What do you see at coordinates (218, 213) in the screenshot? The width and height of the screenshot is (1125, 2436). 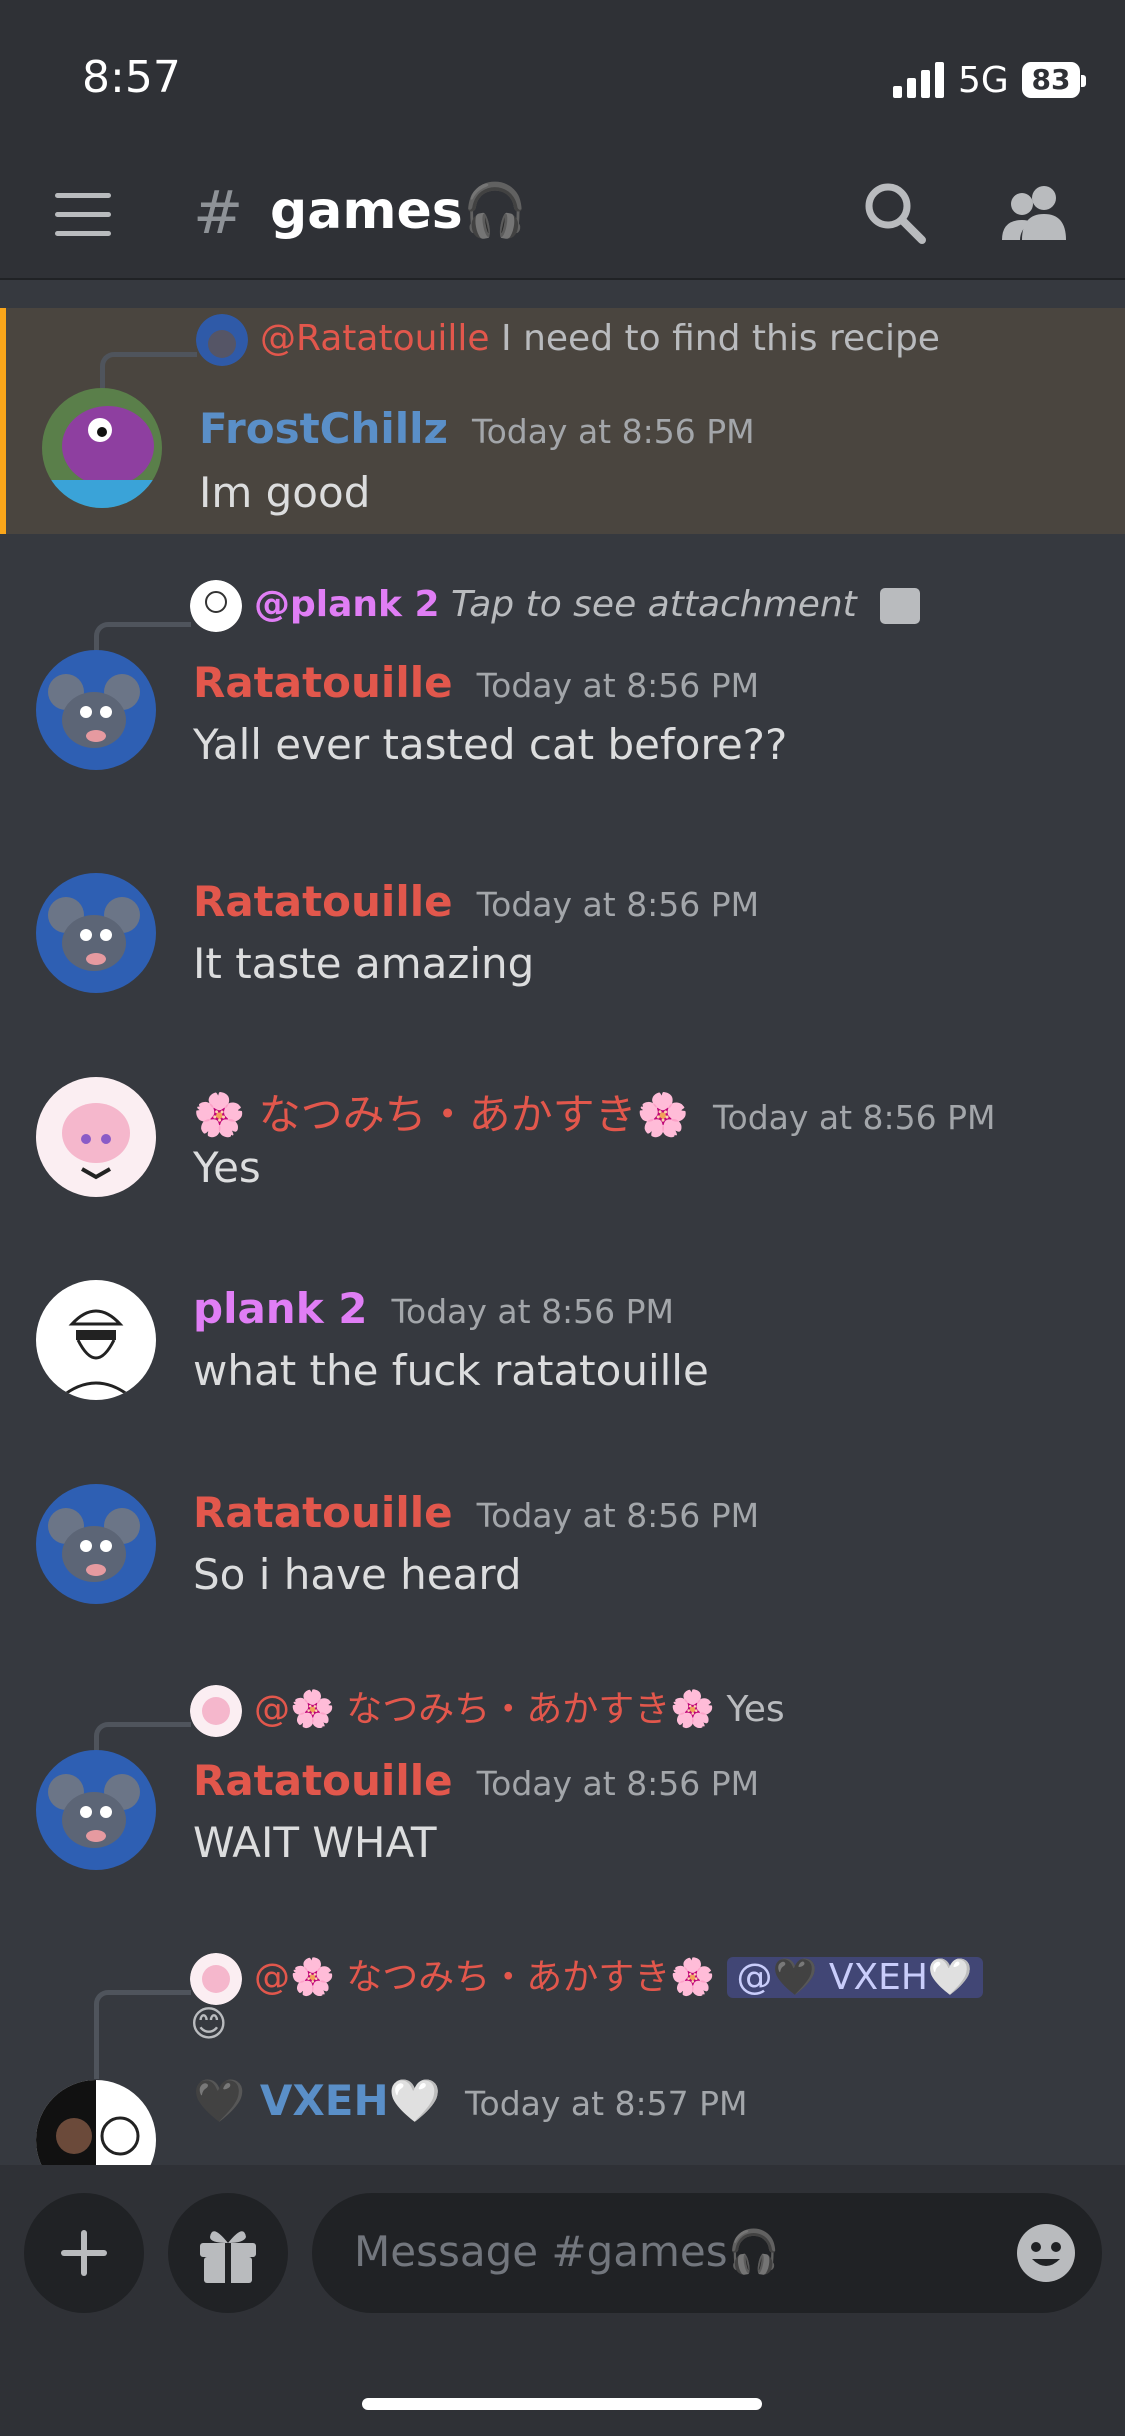 I see `hash-icon: #` at bounding box center [218, 213].